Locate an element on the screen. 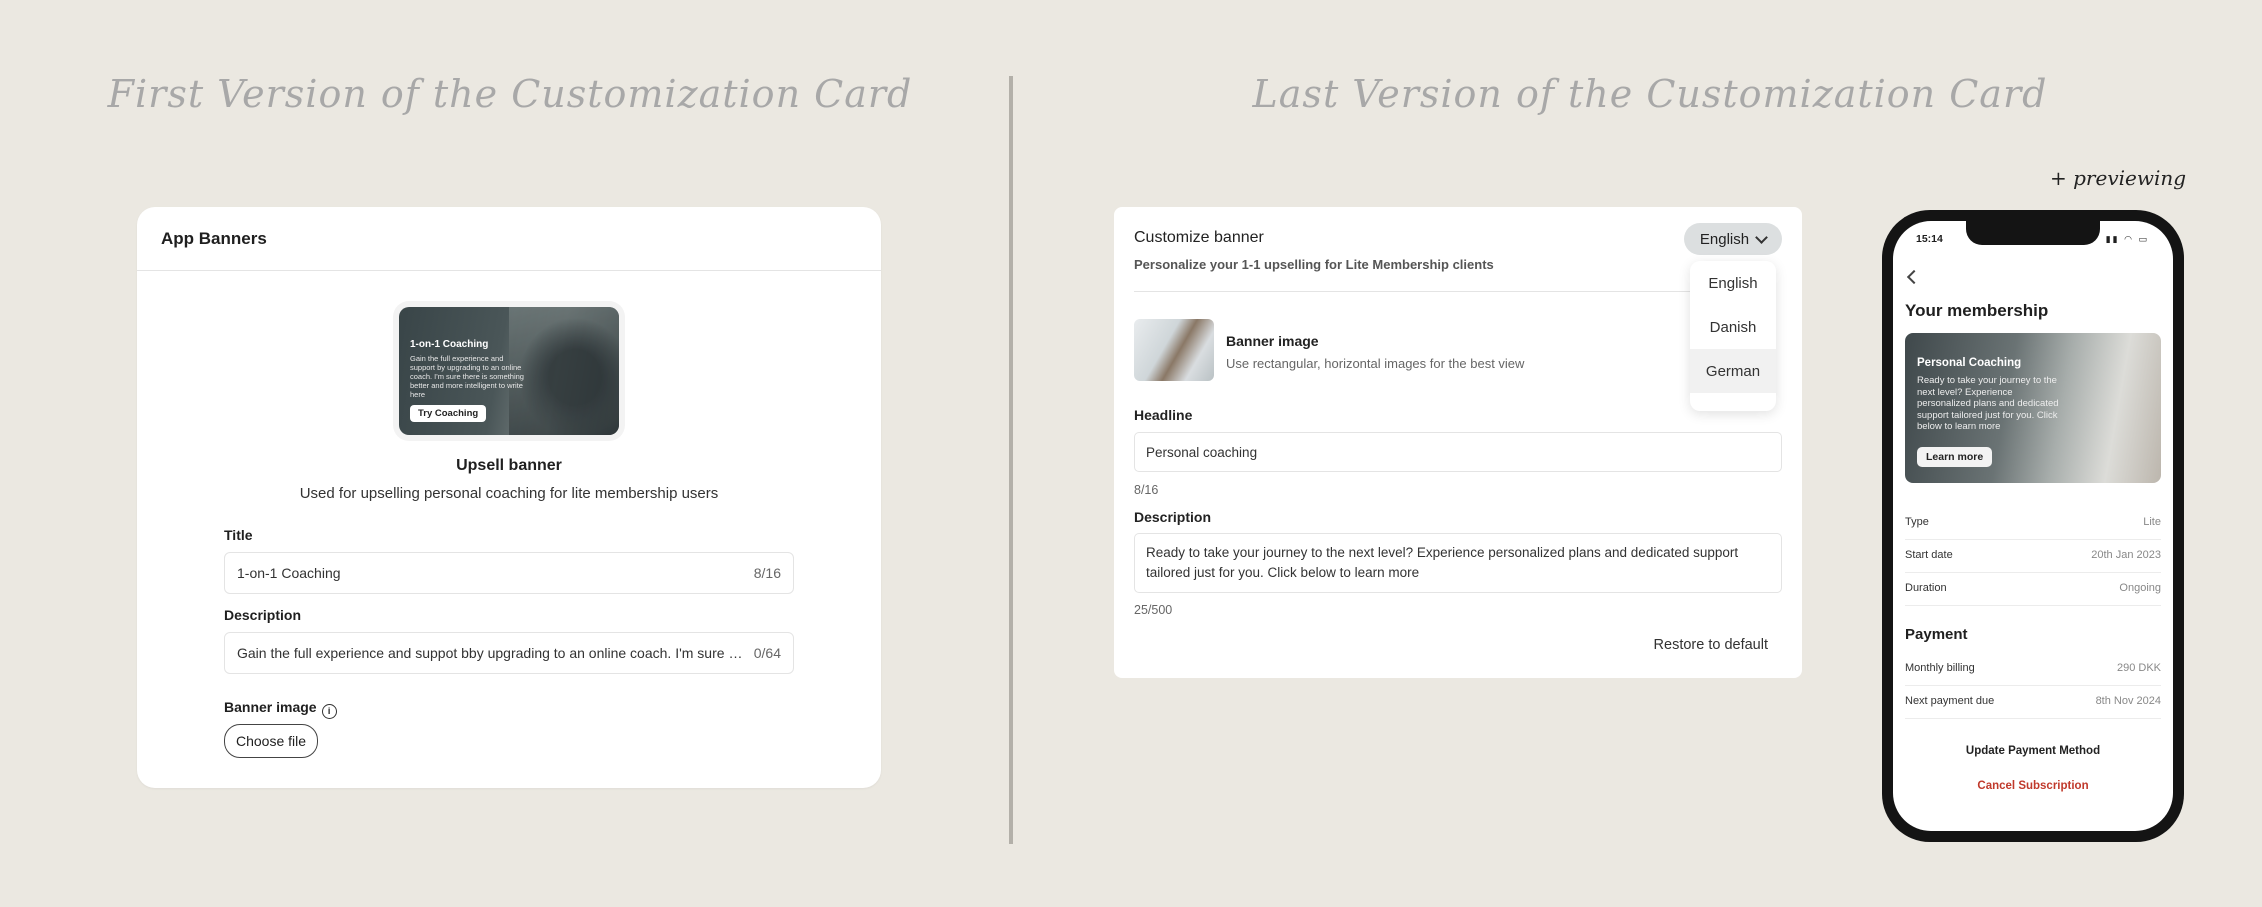  payment-title: Payment is located at coordinates (1936, 634).